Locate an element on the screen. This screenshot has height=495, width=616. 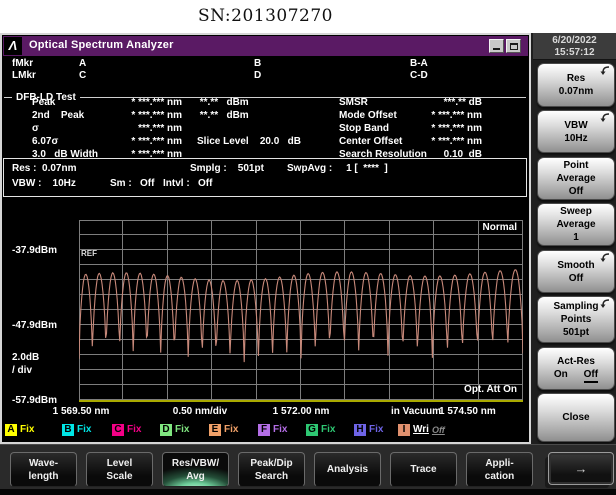
x-start-label: 1 569.50 nm is located at coordinates (81, 411).